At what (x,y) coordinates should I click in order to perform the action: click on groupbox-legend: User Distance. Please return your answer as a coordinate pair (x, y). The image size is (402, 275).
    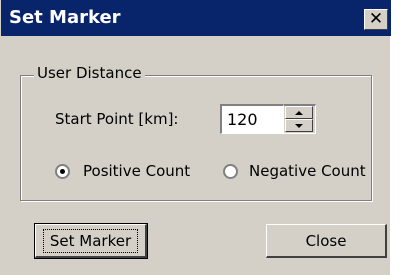
    Looking at the image, I should click on (89, 73).